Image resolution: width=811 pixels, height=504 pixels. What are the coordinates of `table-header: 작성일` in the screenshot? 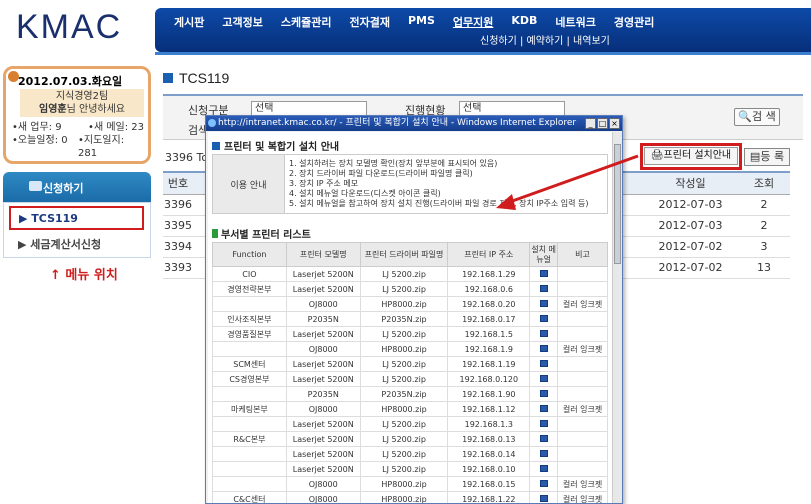 It's located at (690, 183).